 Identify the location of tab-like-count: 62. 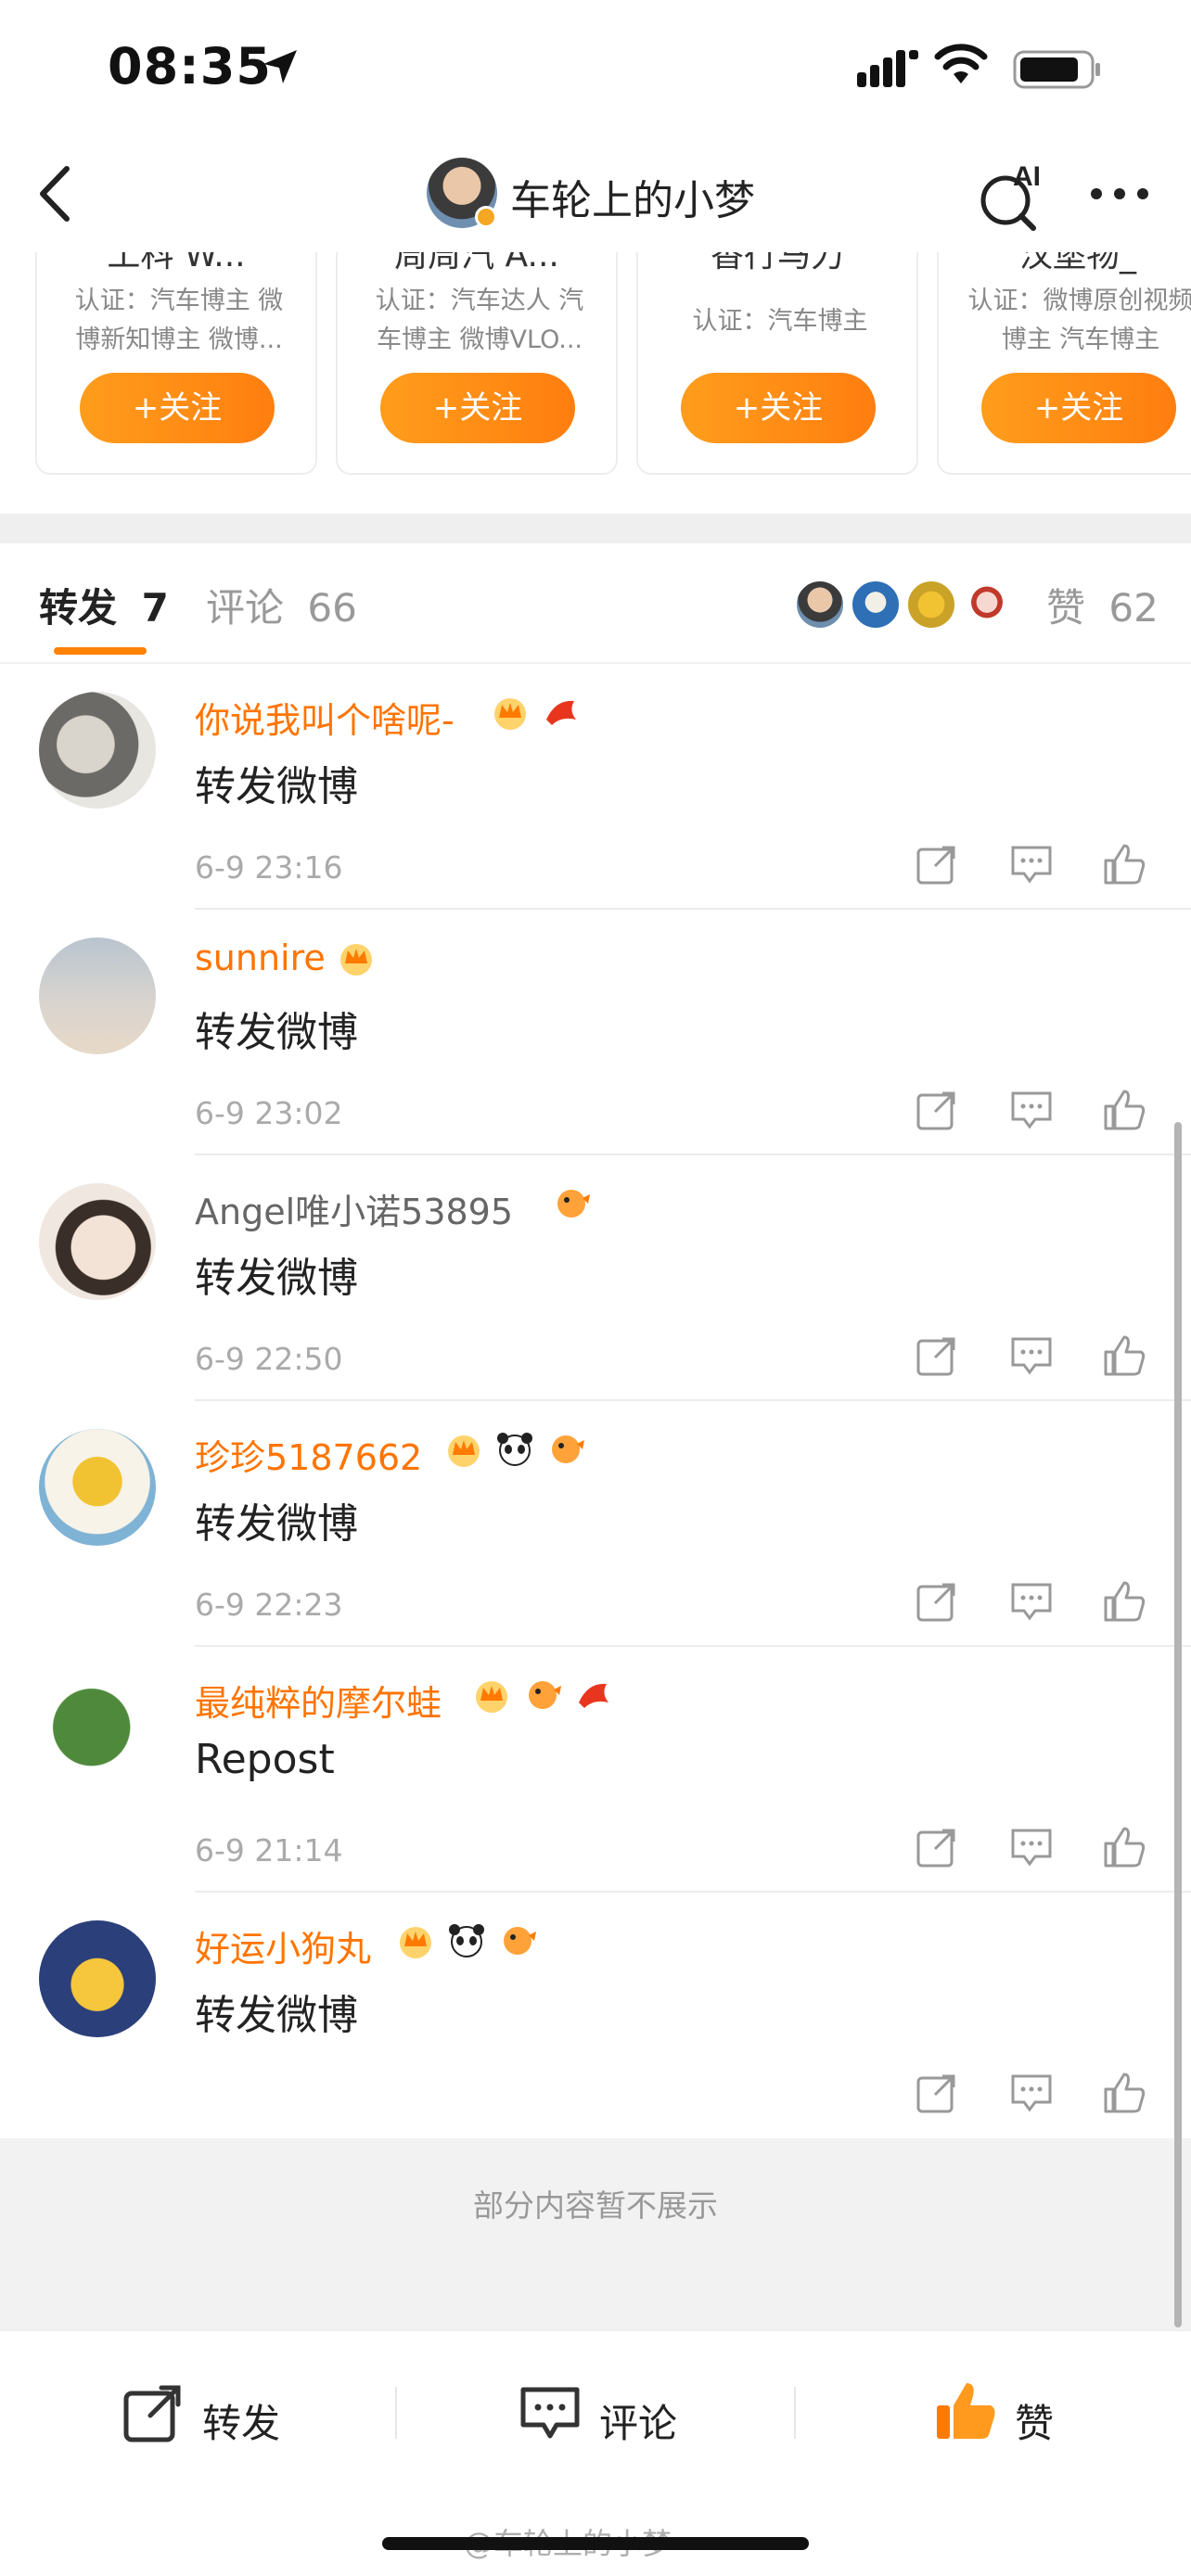
(1133, 608).